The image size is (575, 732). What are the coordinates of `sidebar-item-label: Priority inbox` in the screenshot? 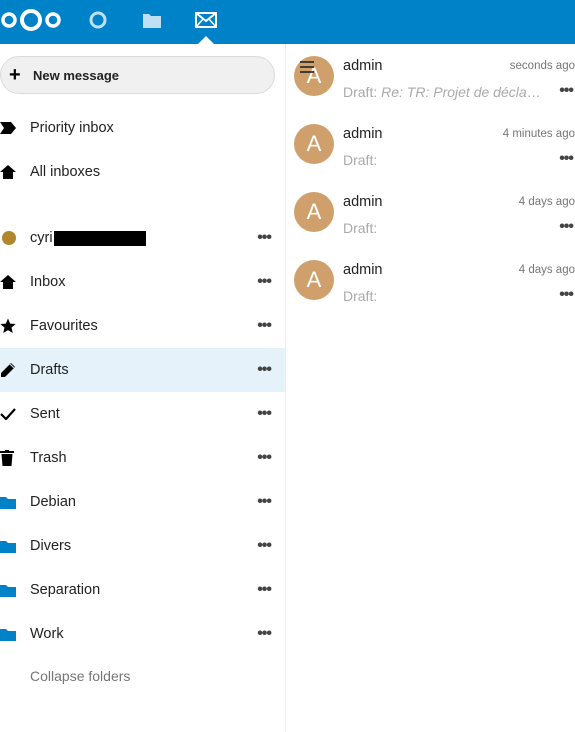 It's located at (72, 128).